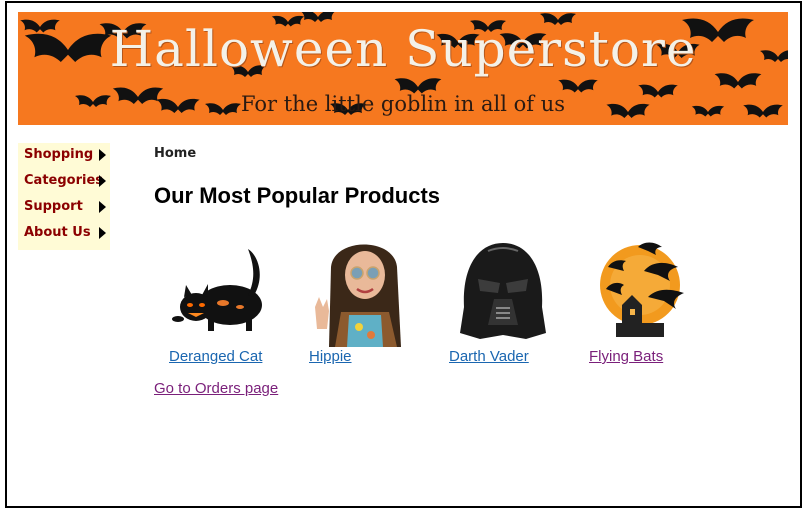  I want to click on menu-item-about-us: About Us, so click(64, 233).